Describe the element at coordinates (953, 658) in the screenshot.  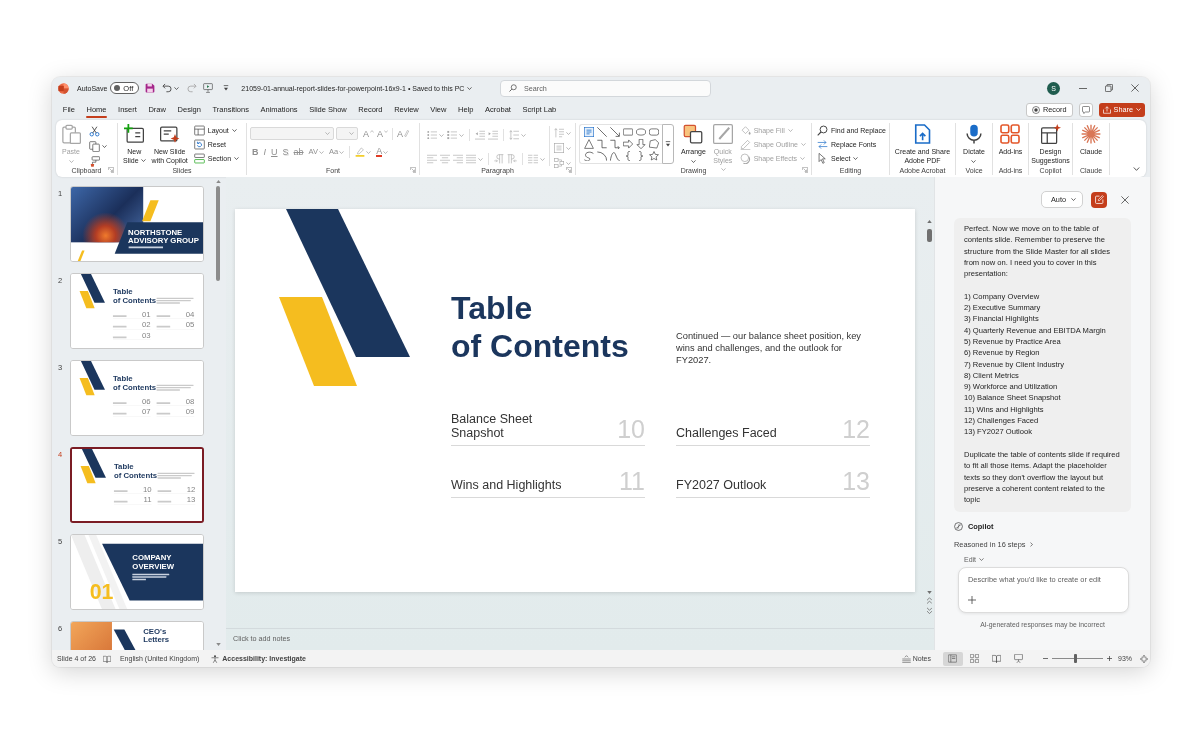
I see `normal-view-button` at that location.